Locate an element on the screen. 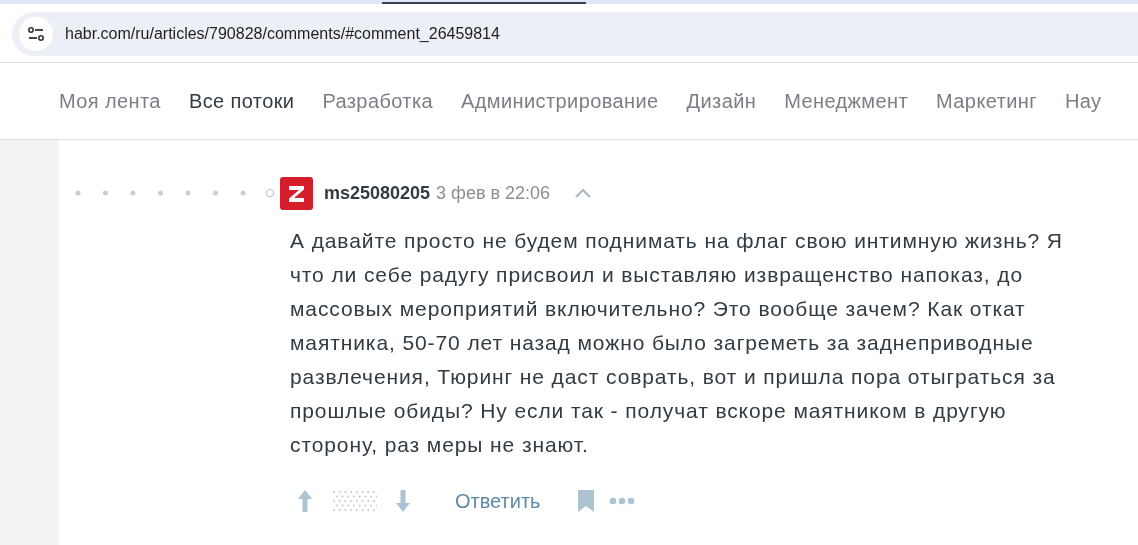  nav-link: Дизайн is located at coordinates (721, 101).